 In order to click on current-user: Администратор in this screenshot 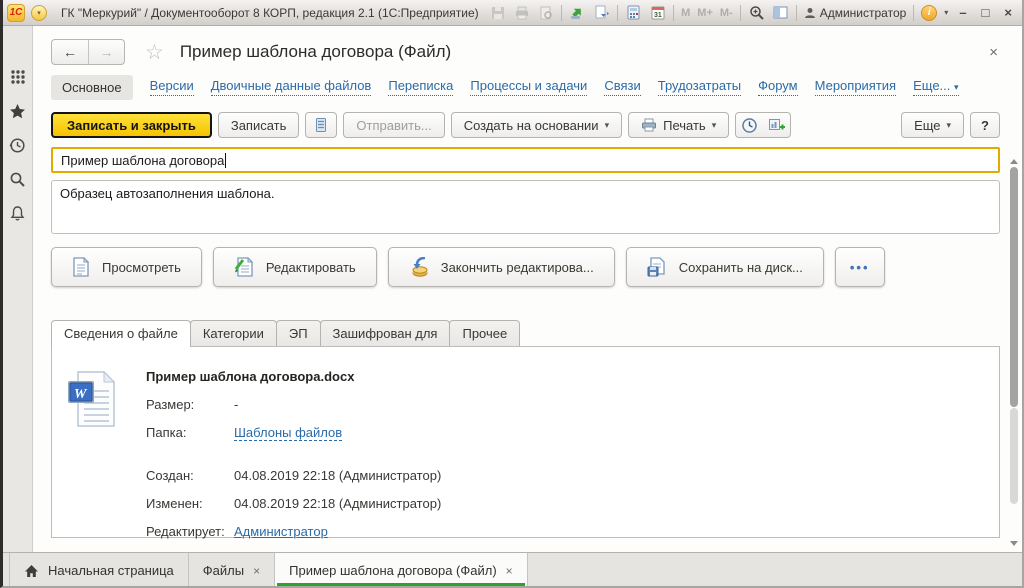, I will do `click(855, 12)`.